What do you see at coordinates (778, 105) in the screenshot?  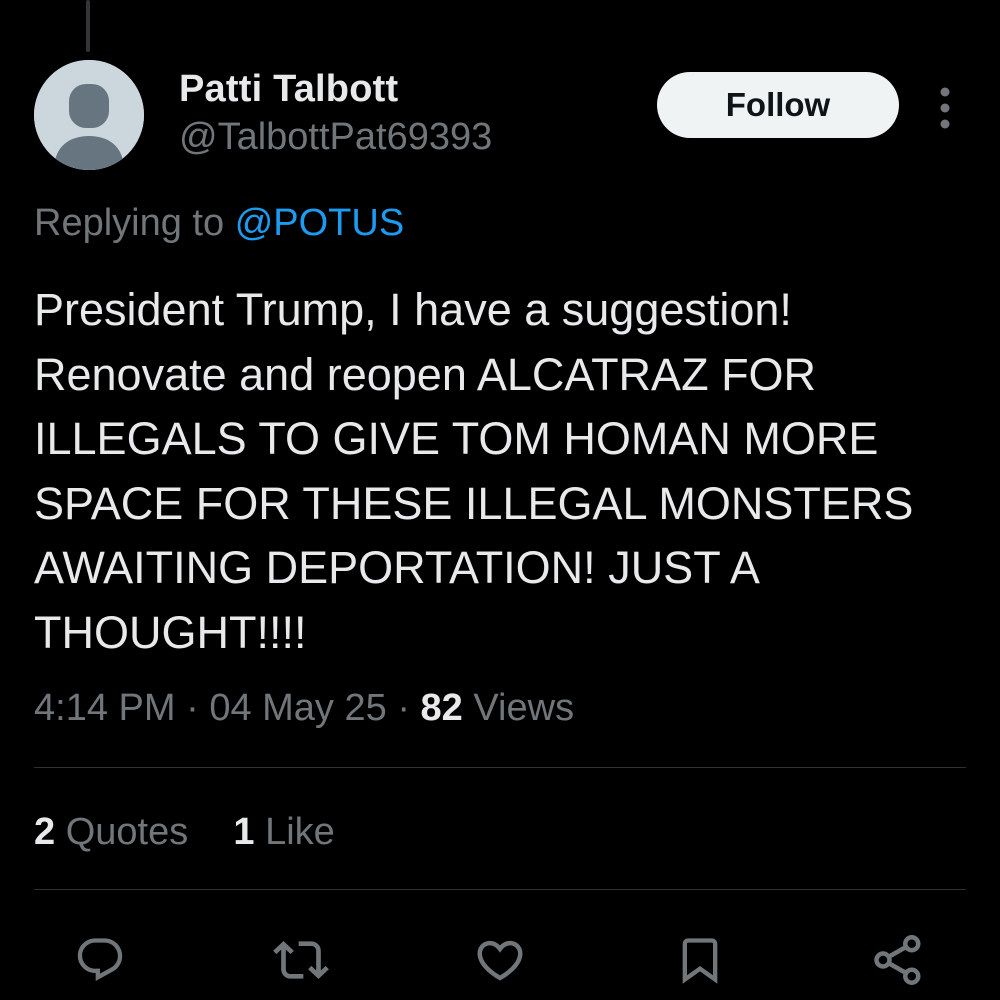 I see `follow-button: Follow` at bounding box center [778, 105].